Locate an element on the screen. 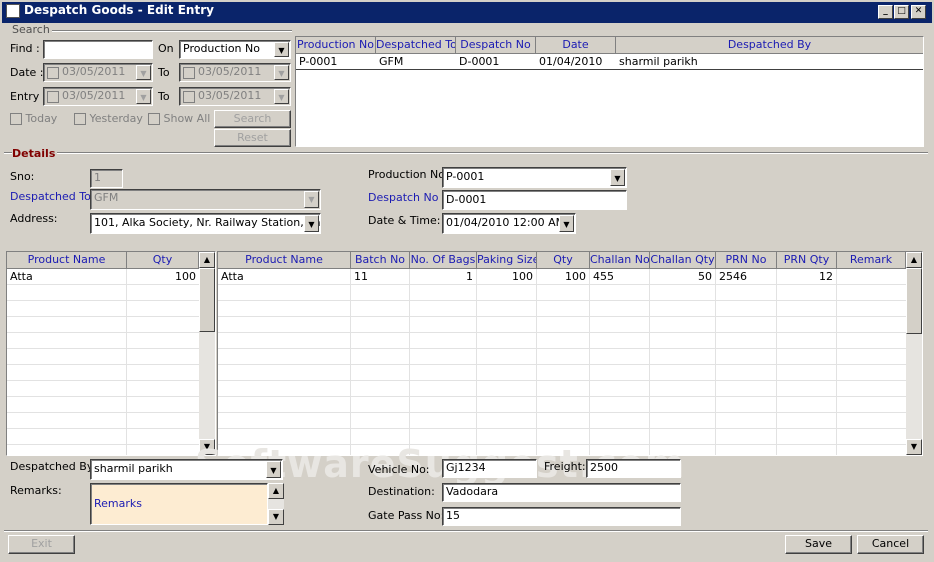  entry-to-picker: 03/05/2011 ▼ is located at coordinates (235, 96).